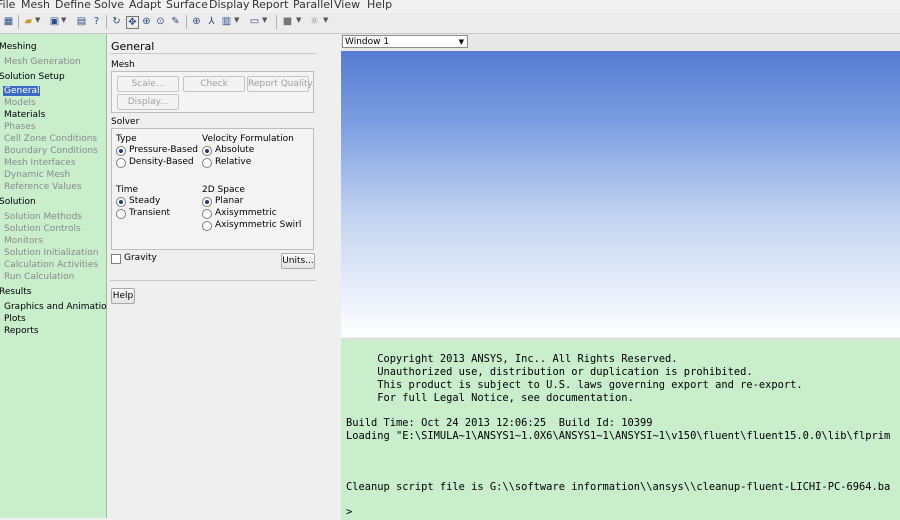 This screenshot has width=900, height=520. I want to click on gravity-checkbox, so click(116, 259).